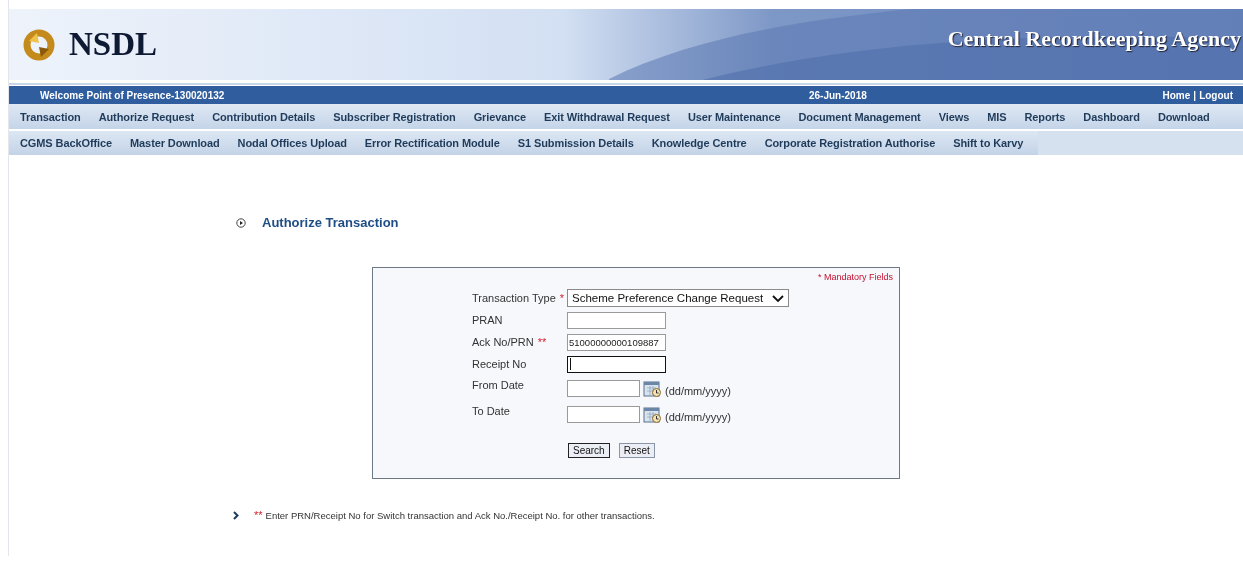  What do you see at coordinates (575, 143) in the screenshot?
I see `menu-item: S1 Submission Details` at bounding box center [575, 143].